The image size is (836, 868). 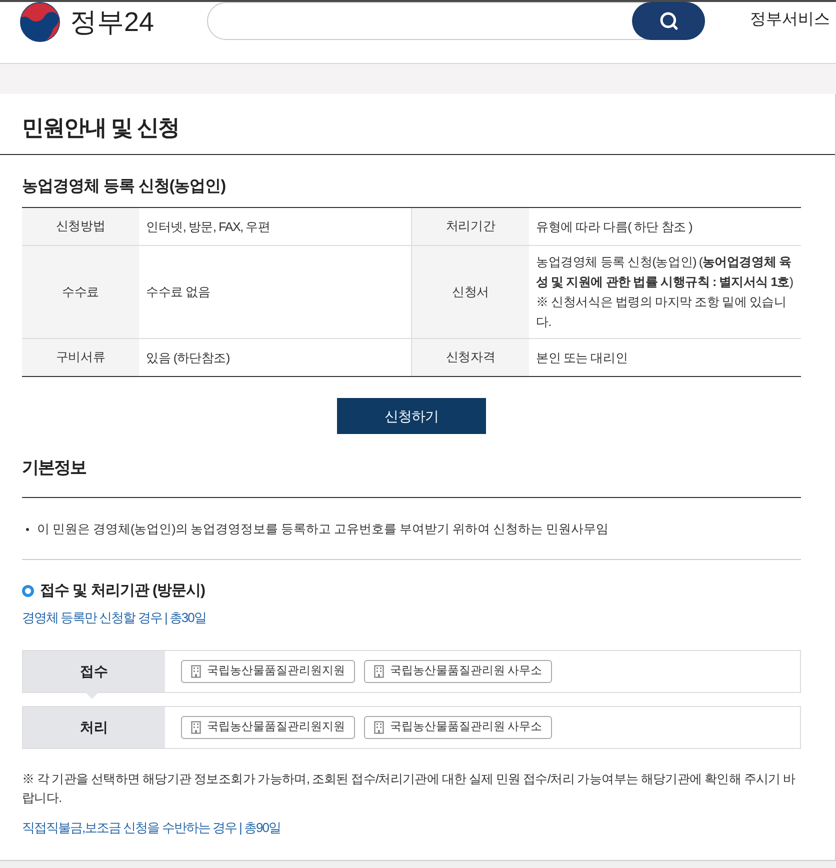 What do you see at coordinates (54, 468) in the screenshot?
I see `section-title: 기본정보` at bounding box center [54, 468].